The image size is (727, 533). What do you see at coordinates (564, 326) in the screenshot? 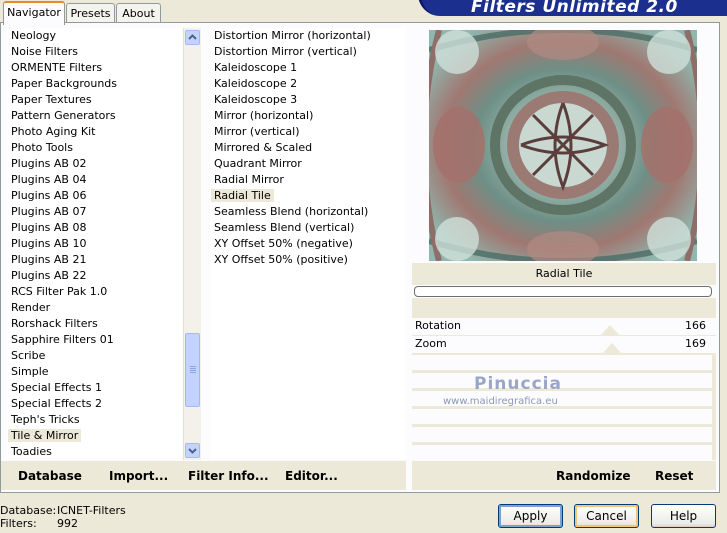
I see `param-rotation: Rotation 166` at bounding box center [564, 326].